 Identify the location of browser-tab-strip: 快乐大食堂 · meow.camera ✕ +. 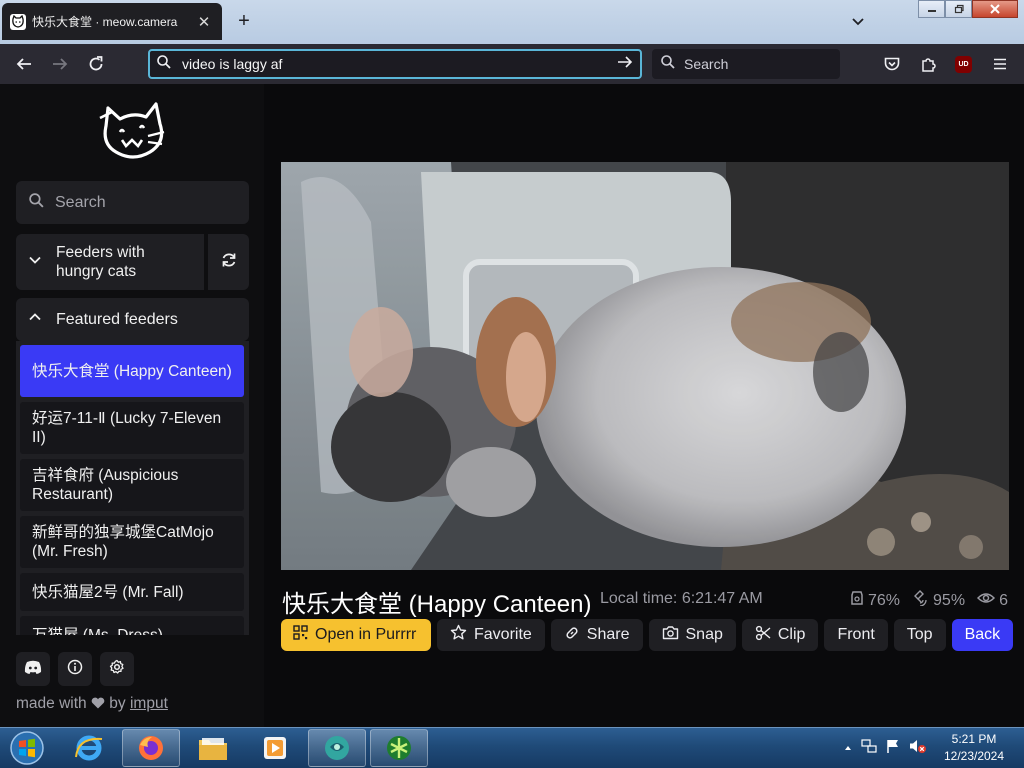
(512, 22).